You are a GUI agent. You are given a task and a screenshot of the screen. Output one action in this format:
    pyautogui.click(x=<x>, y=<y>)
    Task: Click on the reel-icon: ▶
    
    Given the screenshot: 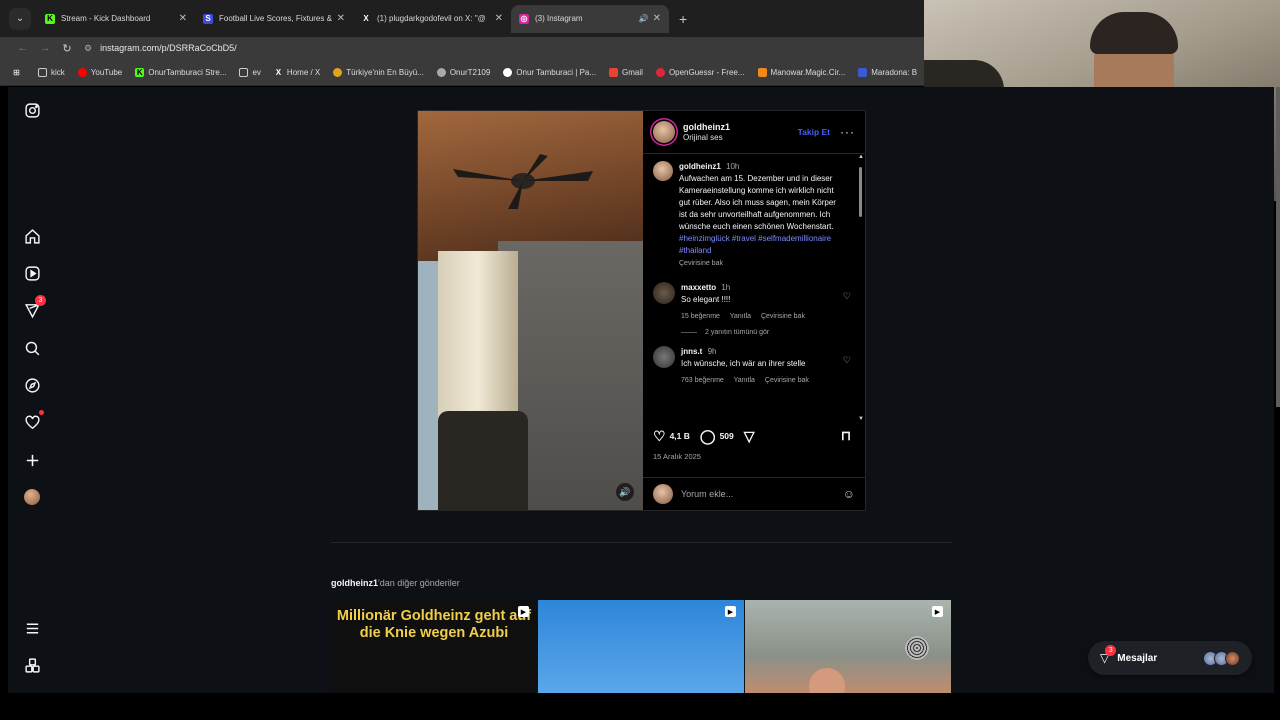 What is the action you would take?
    pyautogui.click(x=523, y=611)
    